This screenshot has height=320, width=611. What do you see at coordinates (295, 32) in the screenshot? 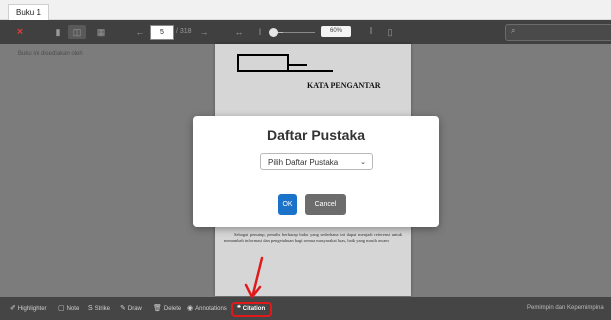
I see `zoom-slider-track` at bounding box center [295, 32].